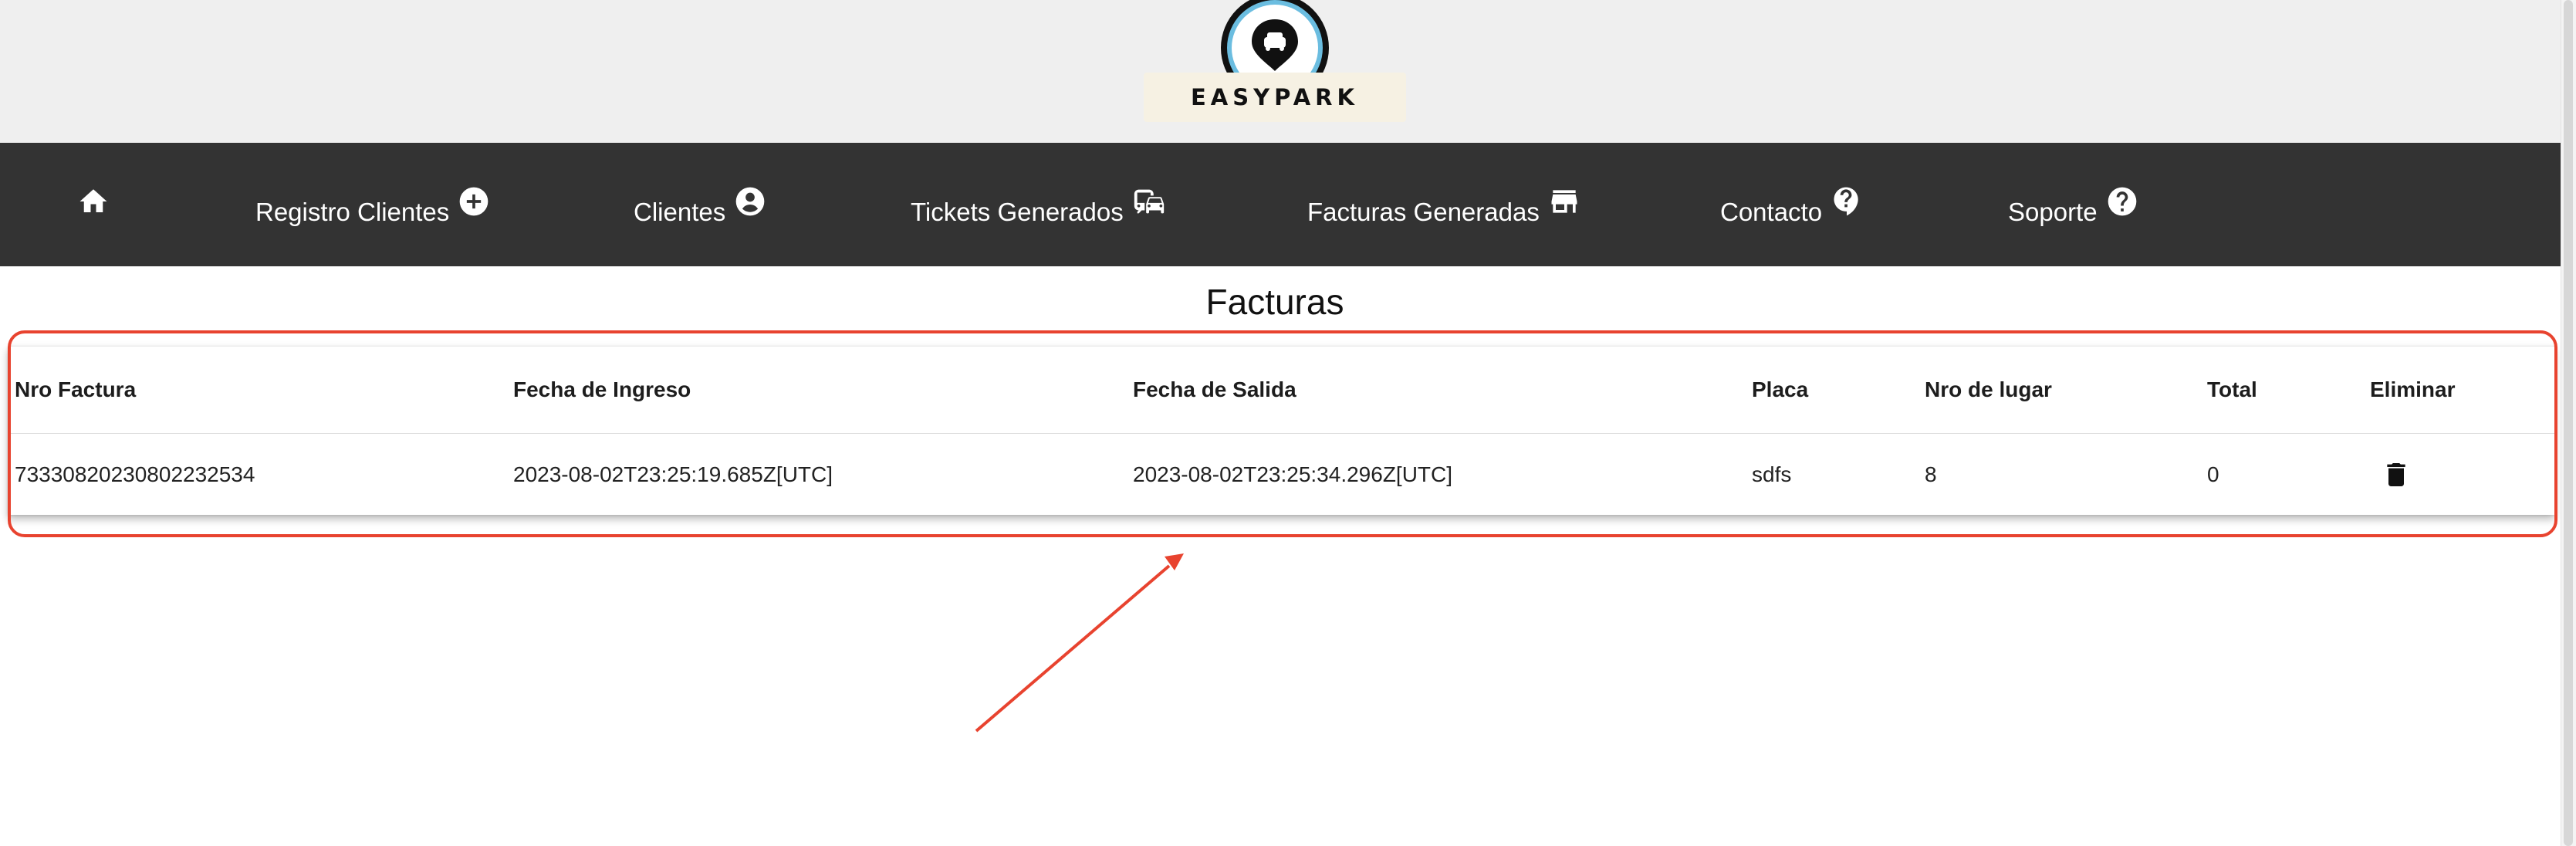  What do you see at coordinates (2568, 423) in the screenshot?
I see `scrollbar-thumb` at bounding box center [2568, 423].